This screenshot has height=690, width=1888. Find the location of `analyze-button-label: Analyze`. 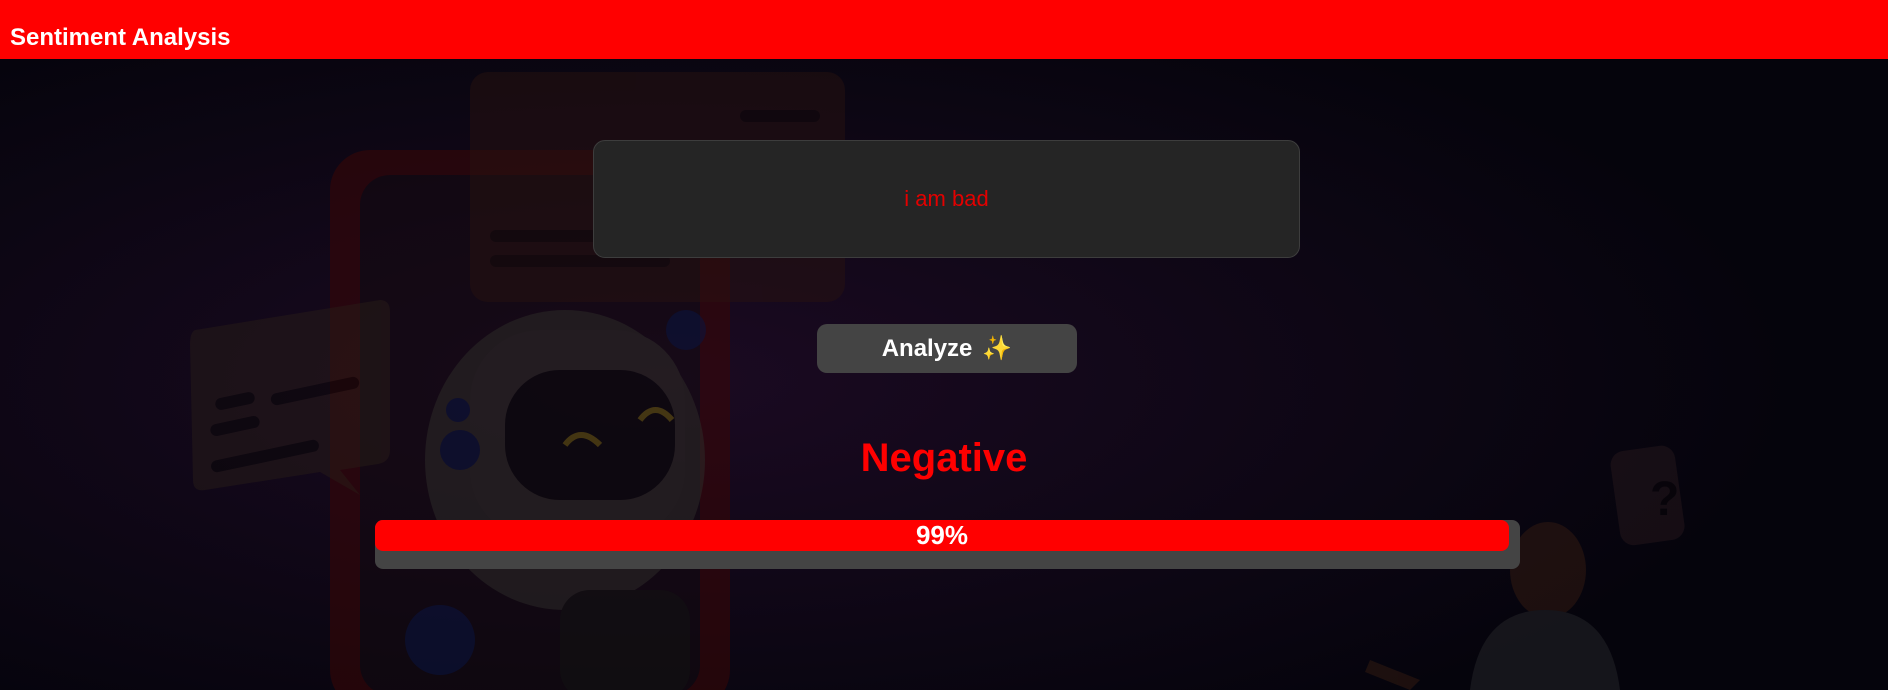

analyze-button-label: Analyze is located at coordinates (927, 348).